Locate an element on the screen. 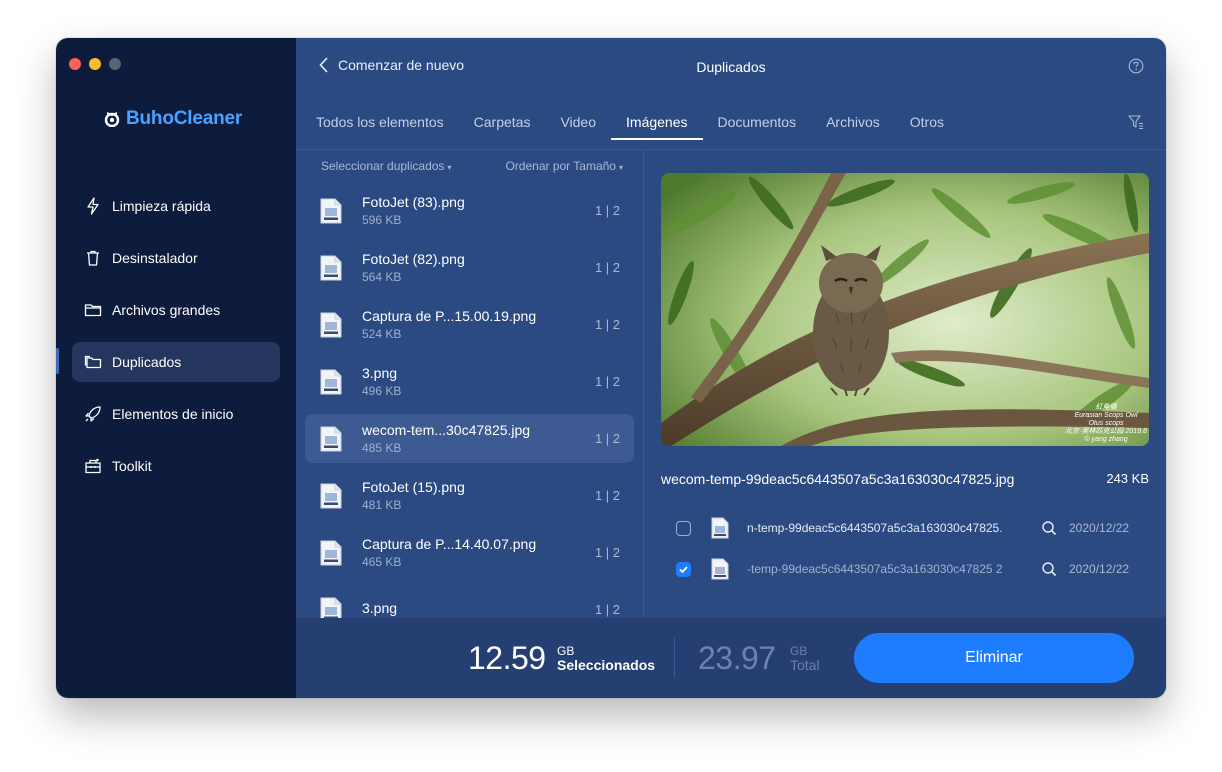 The height and width of the screenshot is (772, 1222). file-name: wecom-tem...30c47825.jpg is located at coordinates (446, 430).